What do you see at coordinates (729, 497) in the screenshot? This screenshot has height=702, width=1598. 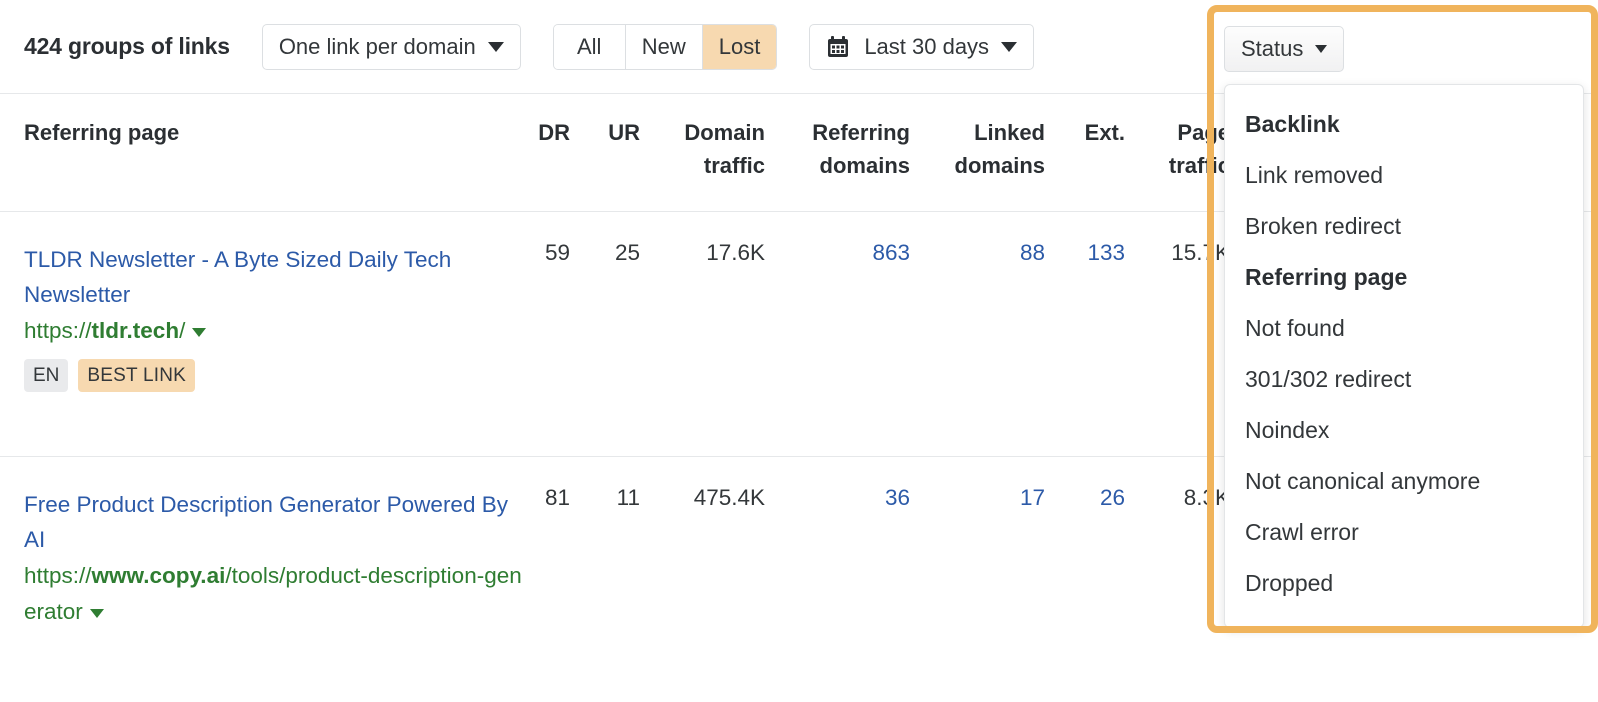 I see `cell-domain-traffic: 475.4K` at bounding box center [729, 497].